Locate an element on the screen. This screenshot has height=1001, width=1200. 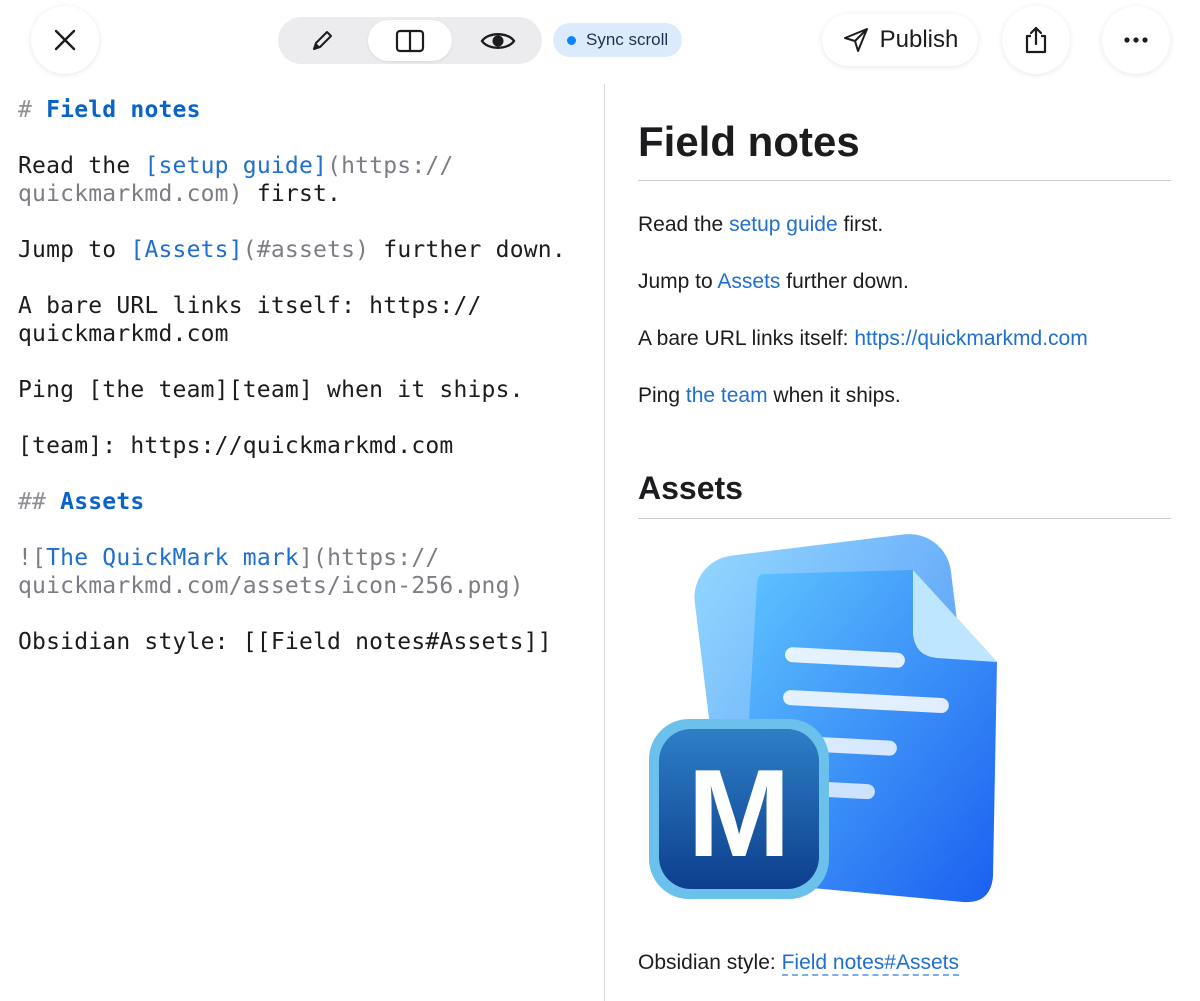
close-icon is located at coordinates (65, 40).